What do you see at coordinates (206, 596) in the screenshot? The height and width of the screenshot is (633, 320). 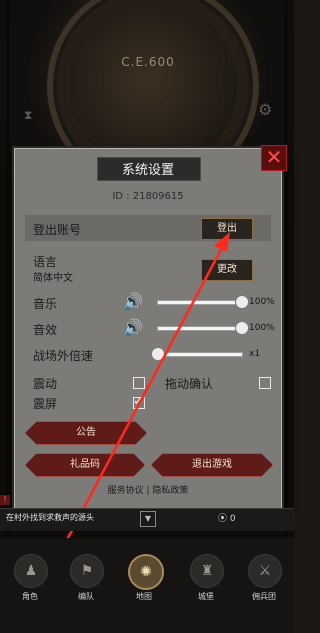 I see `nav-label-castle: 城堡` at bounding box center [206, 596].